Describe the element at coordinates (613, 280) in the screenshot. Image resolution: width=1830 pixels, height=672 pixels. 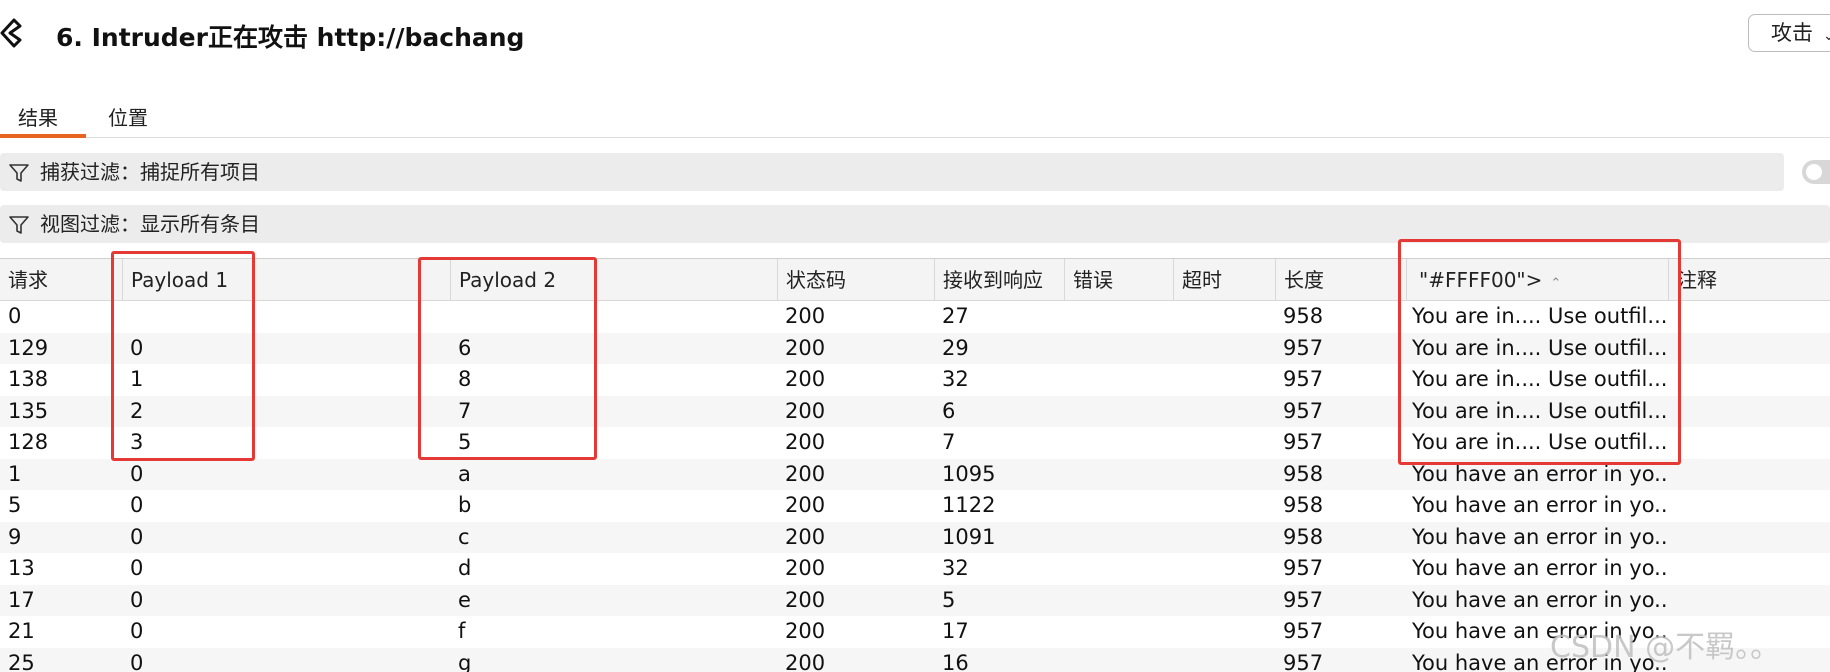
I see `column-header-payload2: Payload 2` at that location.